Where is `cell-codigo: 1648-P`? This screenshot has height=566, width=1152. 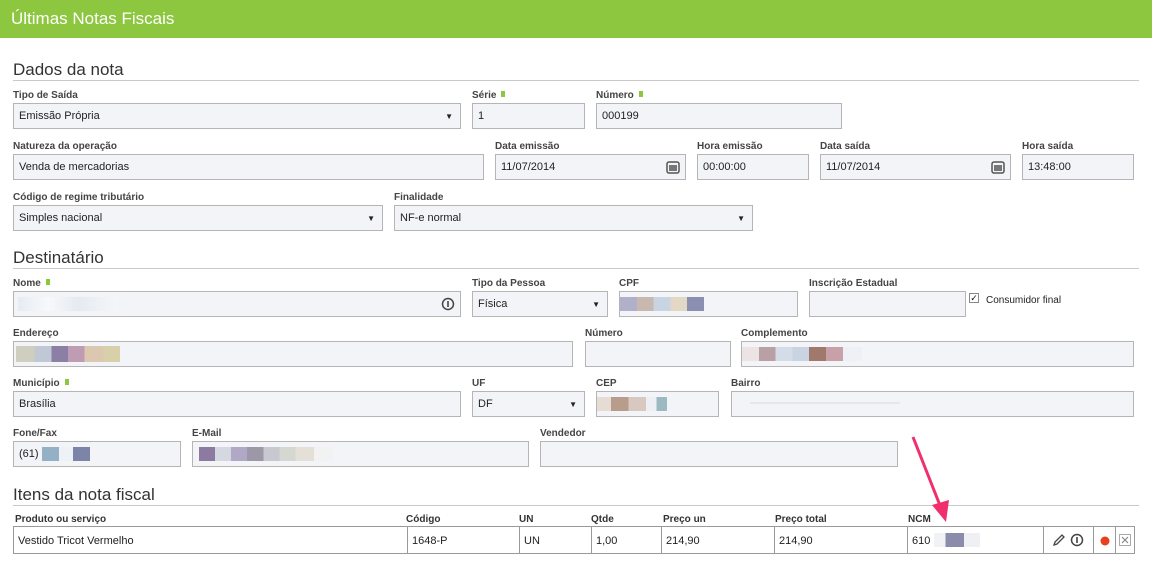 cell-codigo: 1648-P is located at coordinates (464, 540).